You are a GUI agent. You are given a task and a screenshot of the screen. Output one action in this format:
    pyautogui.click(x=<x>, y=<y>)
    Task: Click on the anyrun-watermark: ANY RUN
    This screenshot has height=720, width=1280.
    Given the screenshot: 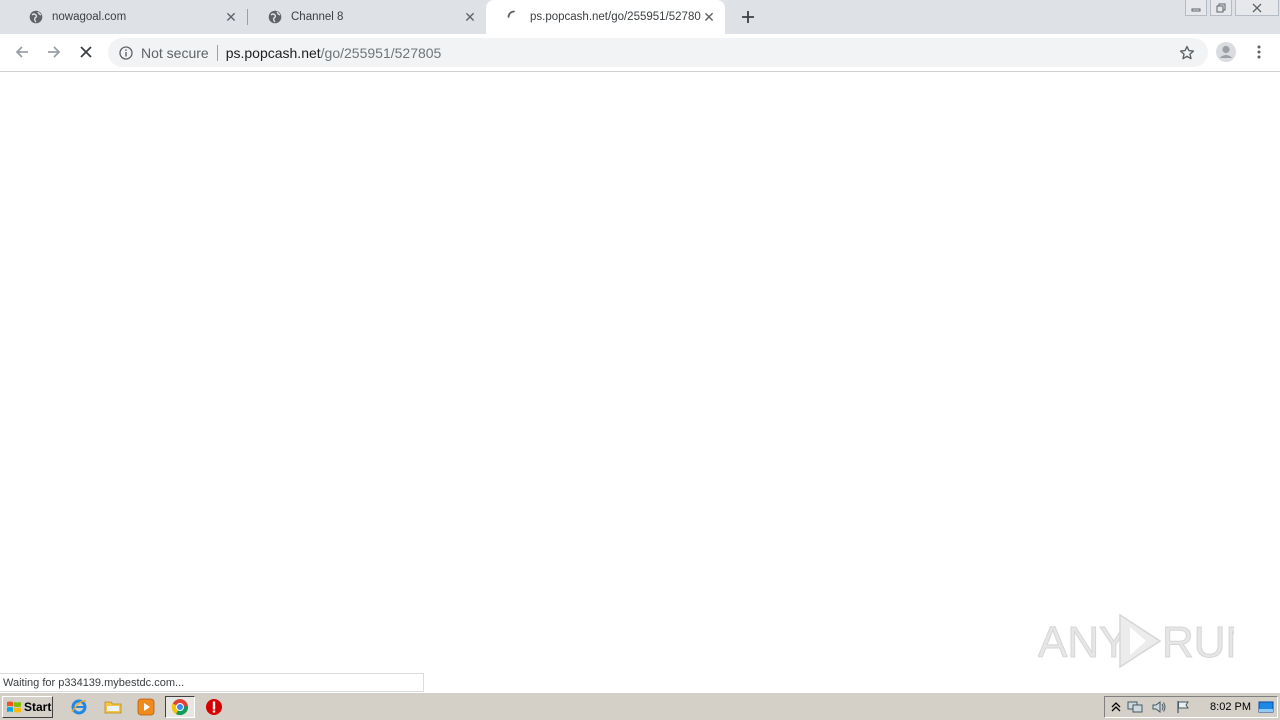 What is the action you would take?
    pyautogui.click(x=1138, y=639)
    